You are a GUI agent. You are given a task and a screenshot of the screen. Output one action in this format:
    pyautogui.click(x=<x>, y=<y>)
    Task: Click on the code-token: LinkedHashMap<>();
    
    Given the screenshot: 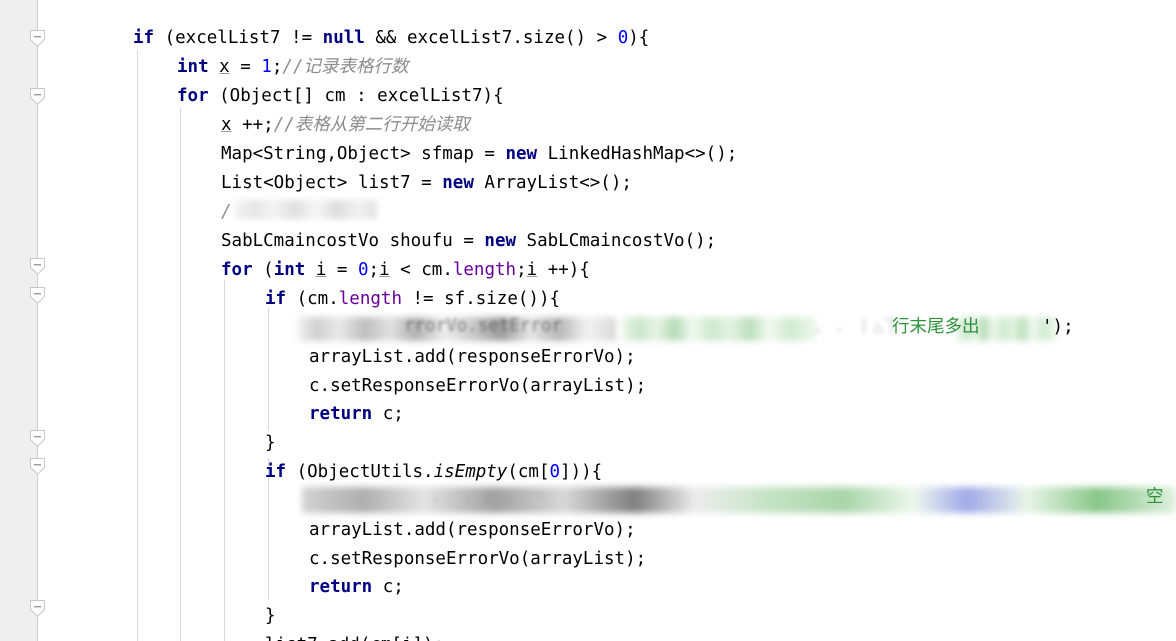 What is the action you would take?
    pyautogui.click(x=637, y=154)
    